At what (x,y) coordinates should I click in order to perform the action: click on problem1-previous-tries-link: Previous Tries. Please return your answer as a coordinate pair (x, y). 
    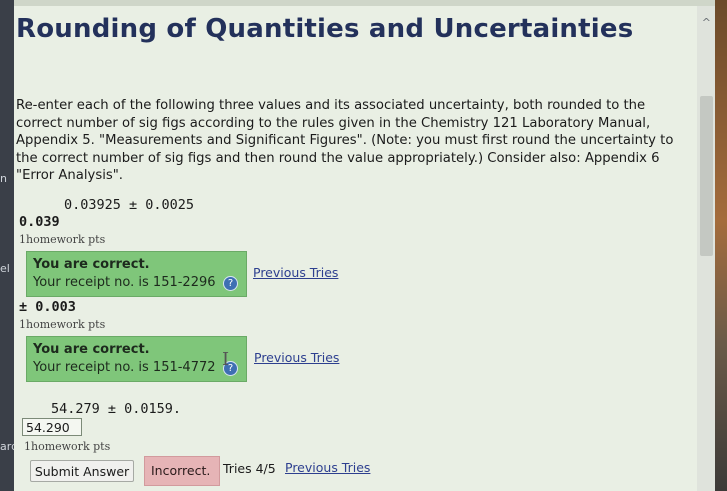
    Looking at the image, I should click on (295, 272).